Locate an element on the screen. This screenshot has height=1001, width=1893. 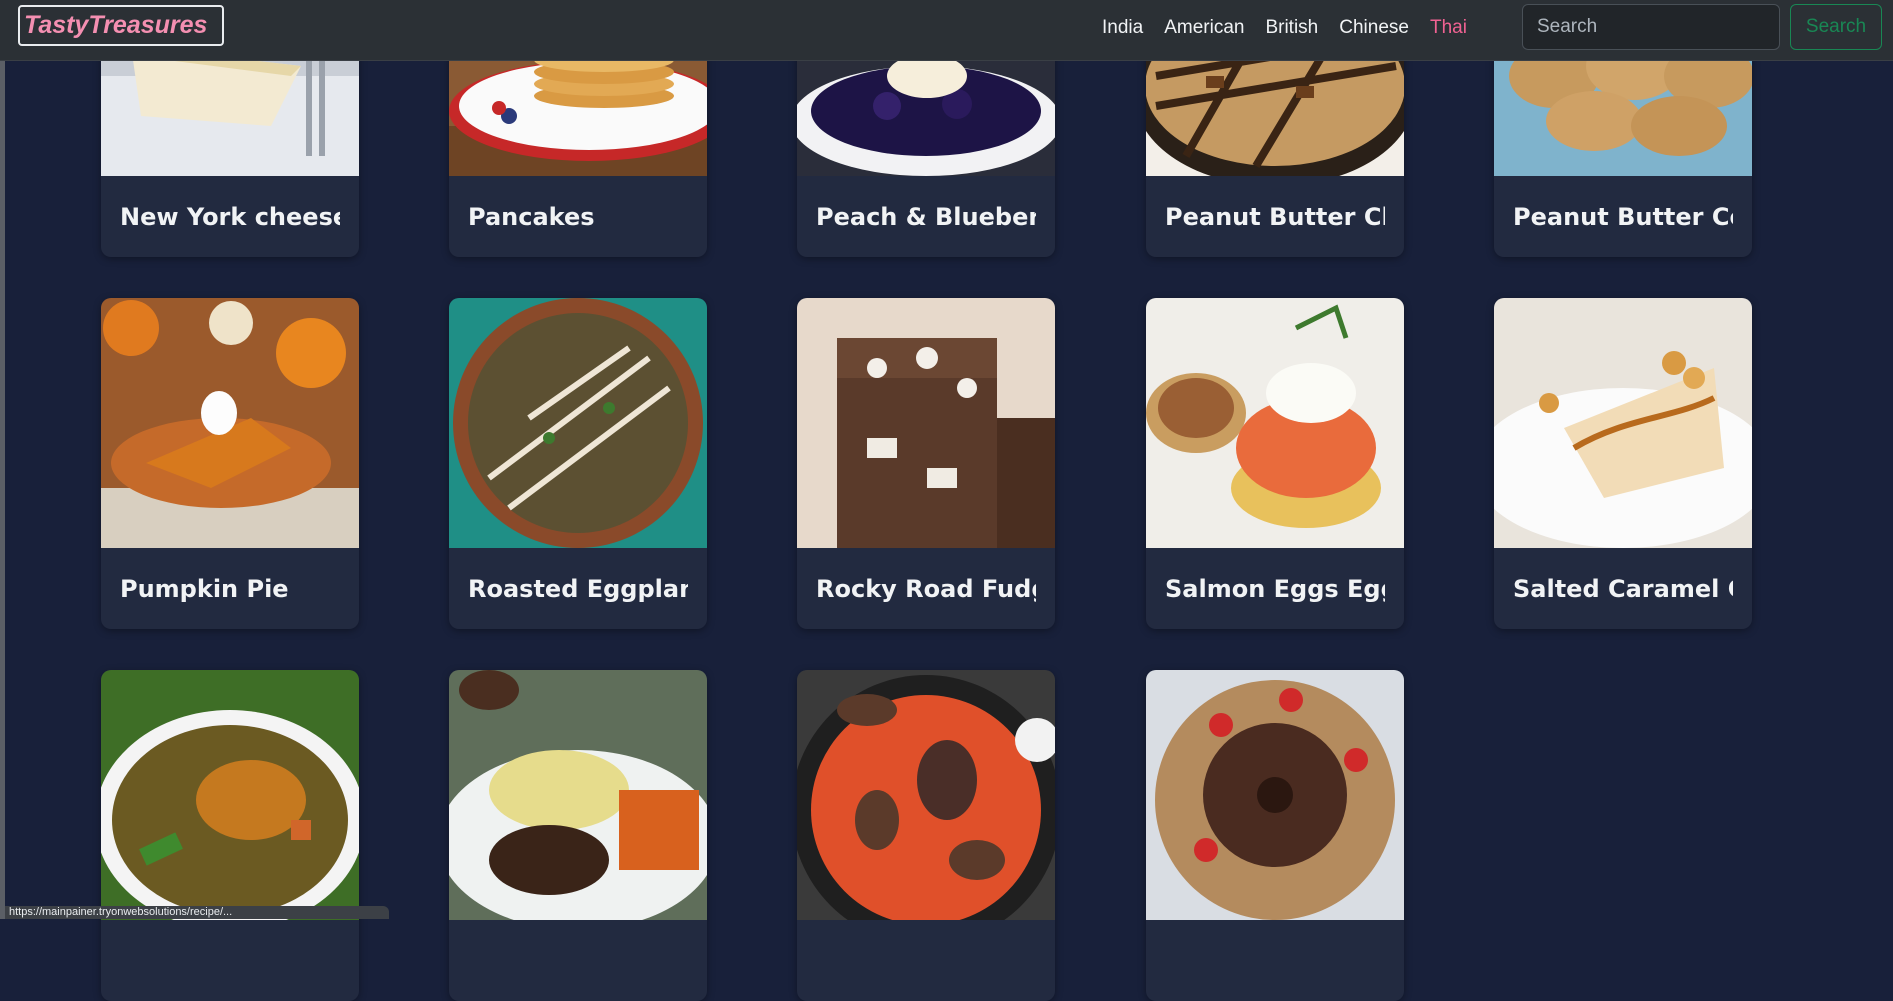
recipe-image-roasted-eggplant is located at coordinates (578, 423).